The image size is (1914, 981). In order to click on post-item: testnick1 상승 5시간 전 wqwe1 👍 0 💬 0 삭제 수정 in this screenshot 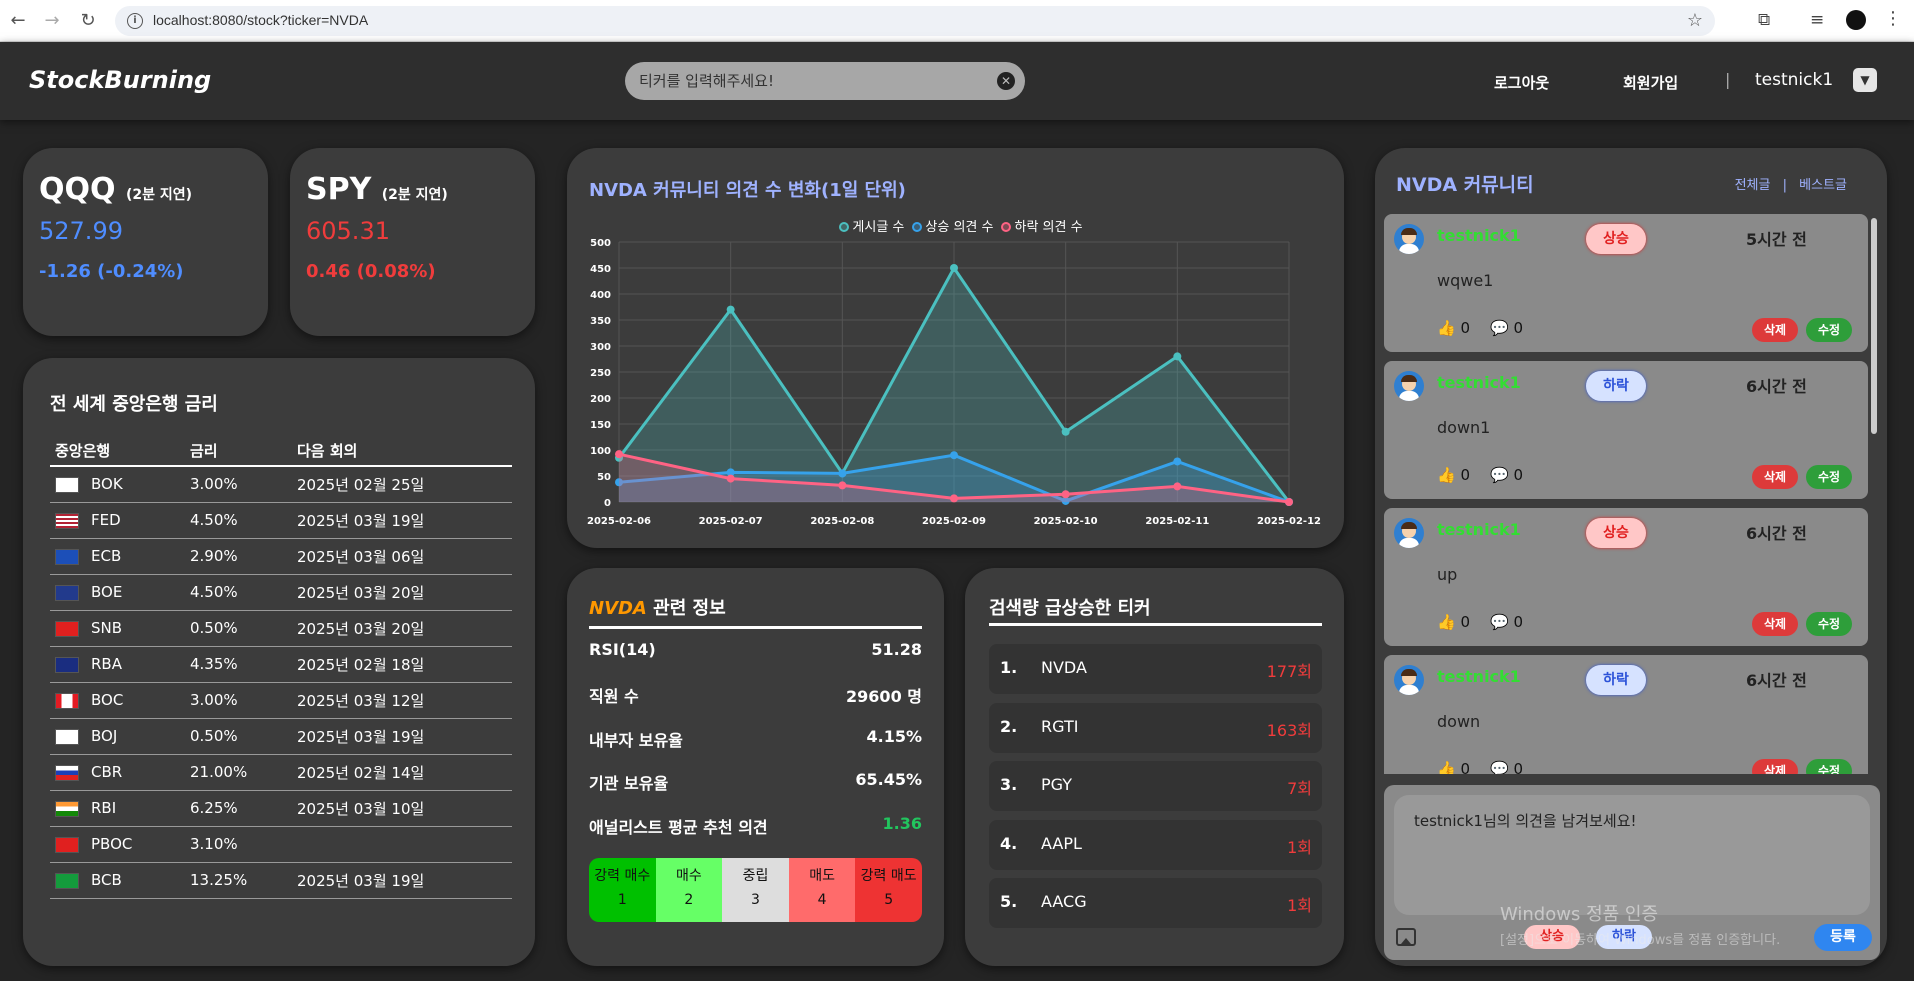, I will do `click(1626, 283)`.